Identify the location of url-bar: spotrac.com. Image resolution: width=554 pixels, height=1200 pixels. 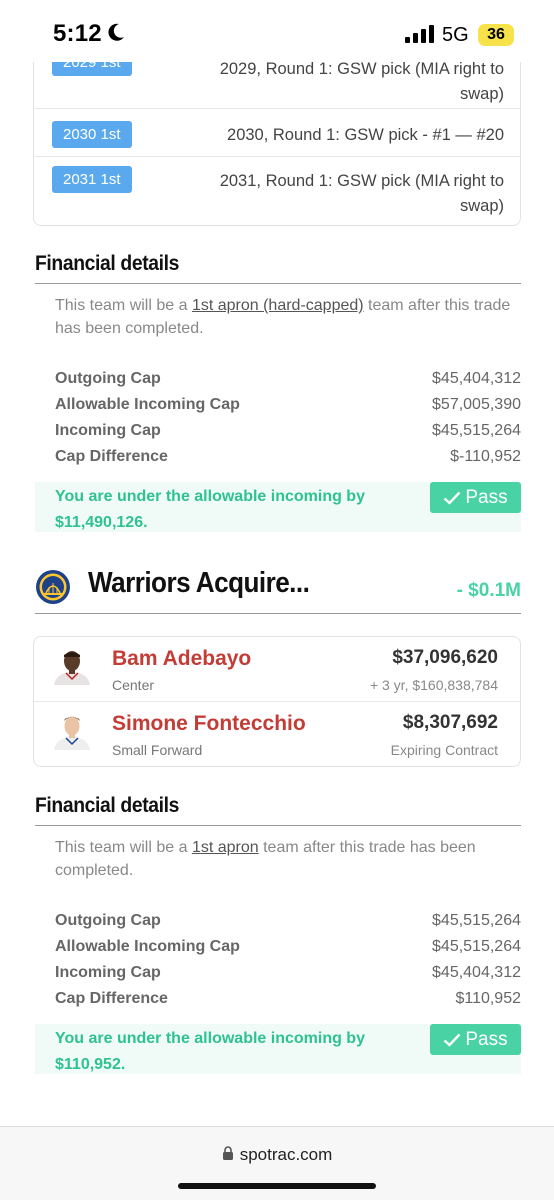
(277, 1155).